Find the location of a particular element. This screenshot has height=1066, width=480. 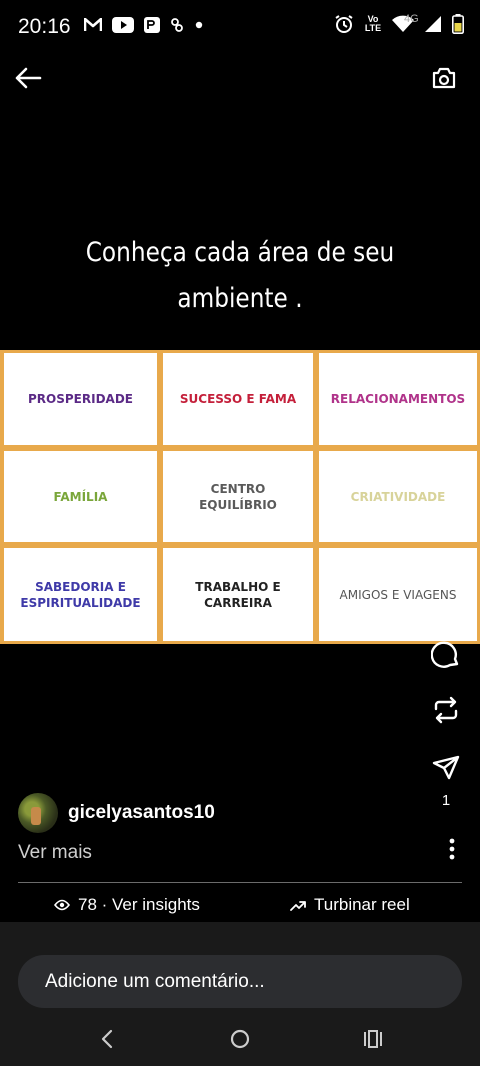

boost-text: Turbinar reel is located at coordinates (362, 904).